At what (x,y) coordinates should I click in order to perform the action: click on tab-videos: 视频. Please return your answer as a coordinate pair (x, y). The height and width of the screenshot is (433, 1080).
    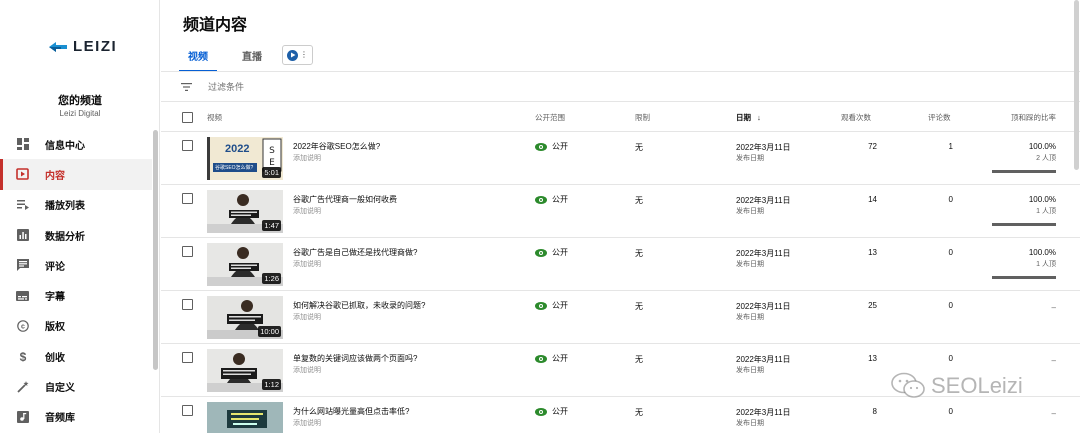
    Looking at the image, I should click on (198, 58).